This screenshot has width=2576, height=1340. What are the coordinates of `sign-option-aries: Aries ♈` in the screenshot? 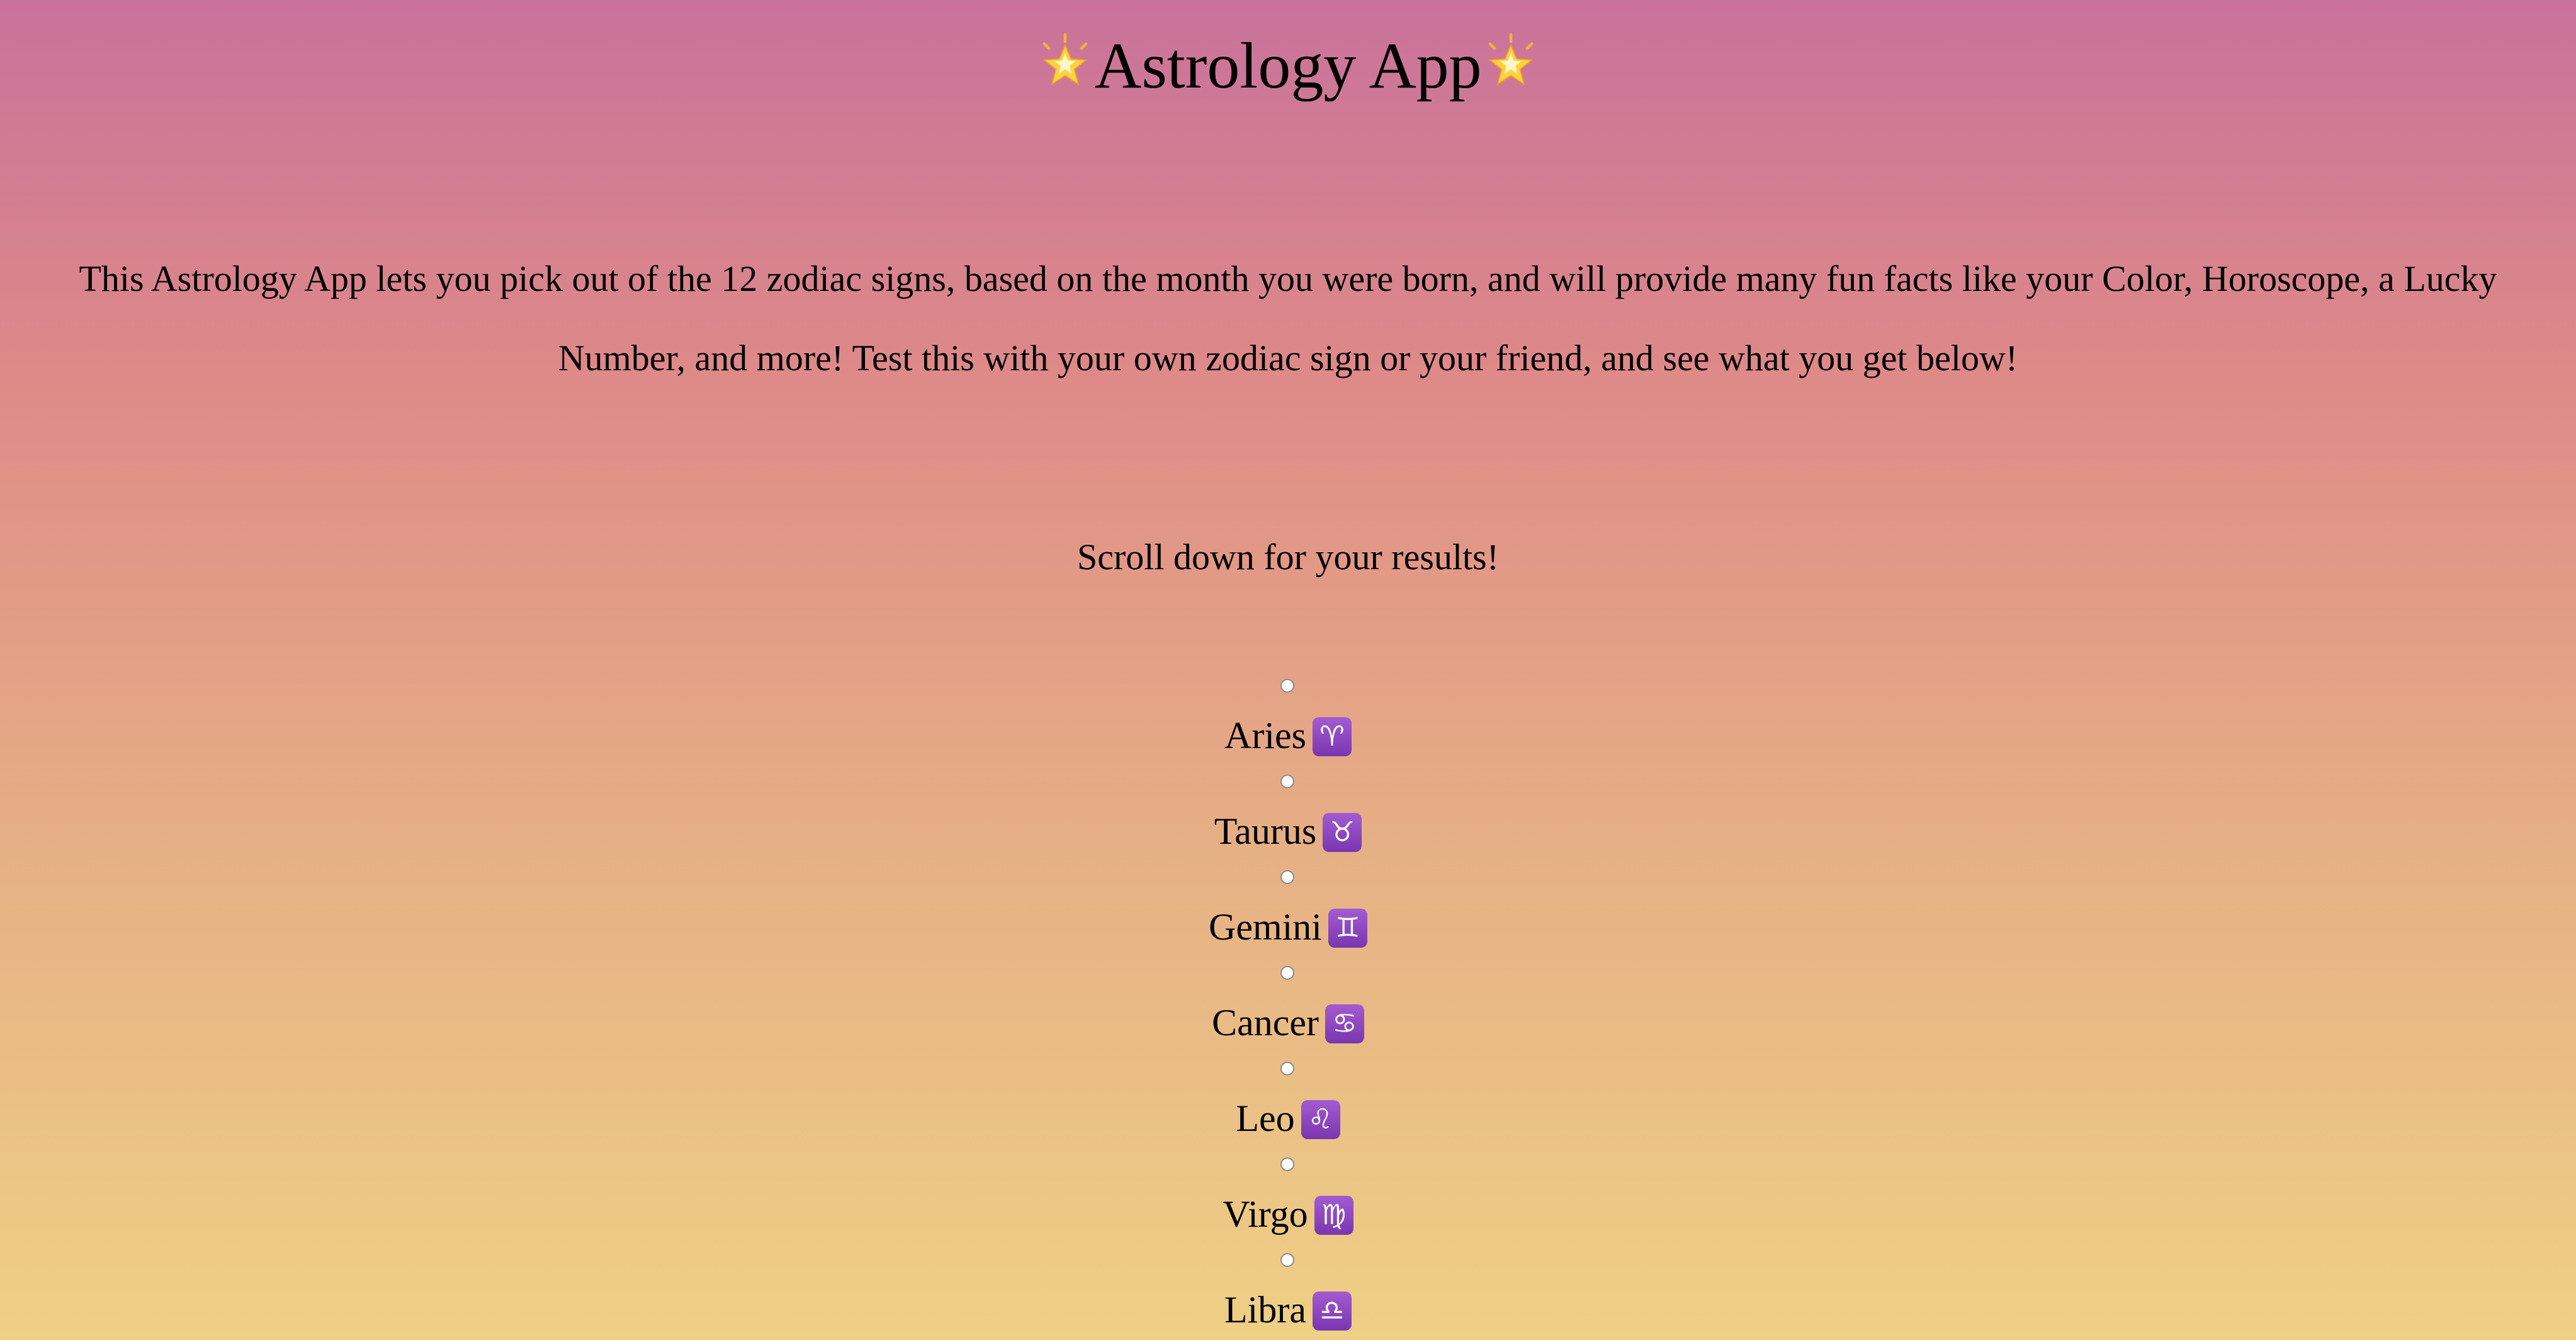 It's located at (1288, 715).